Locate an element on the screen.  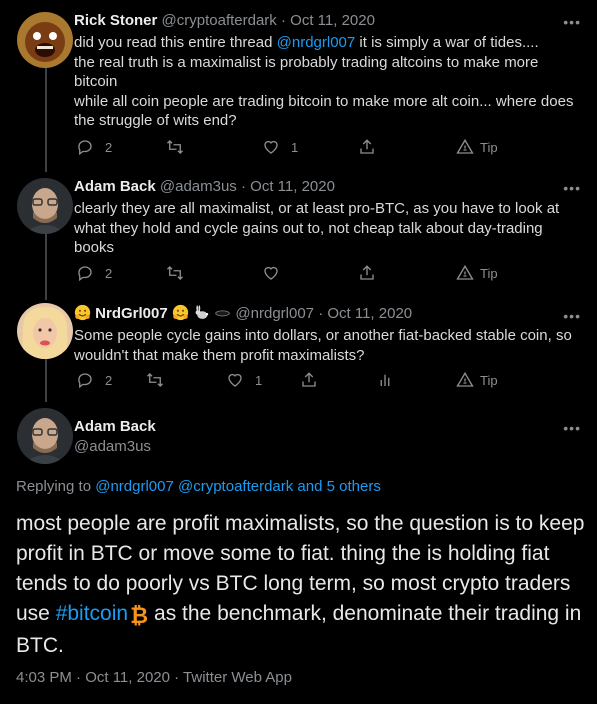
bar-chart-icon is located at coordinates (385, 380).